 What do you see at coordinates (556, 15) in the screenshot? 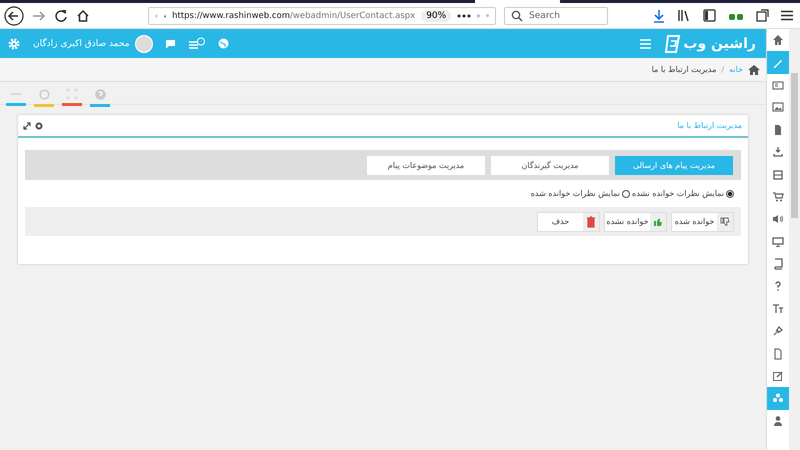
I see `search-field: Search` at bounding box center [556, 15].